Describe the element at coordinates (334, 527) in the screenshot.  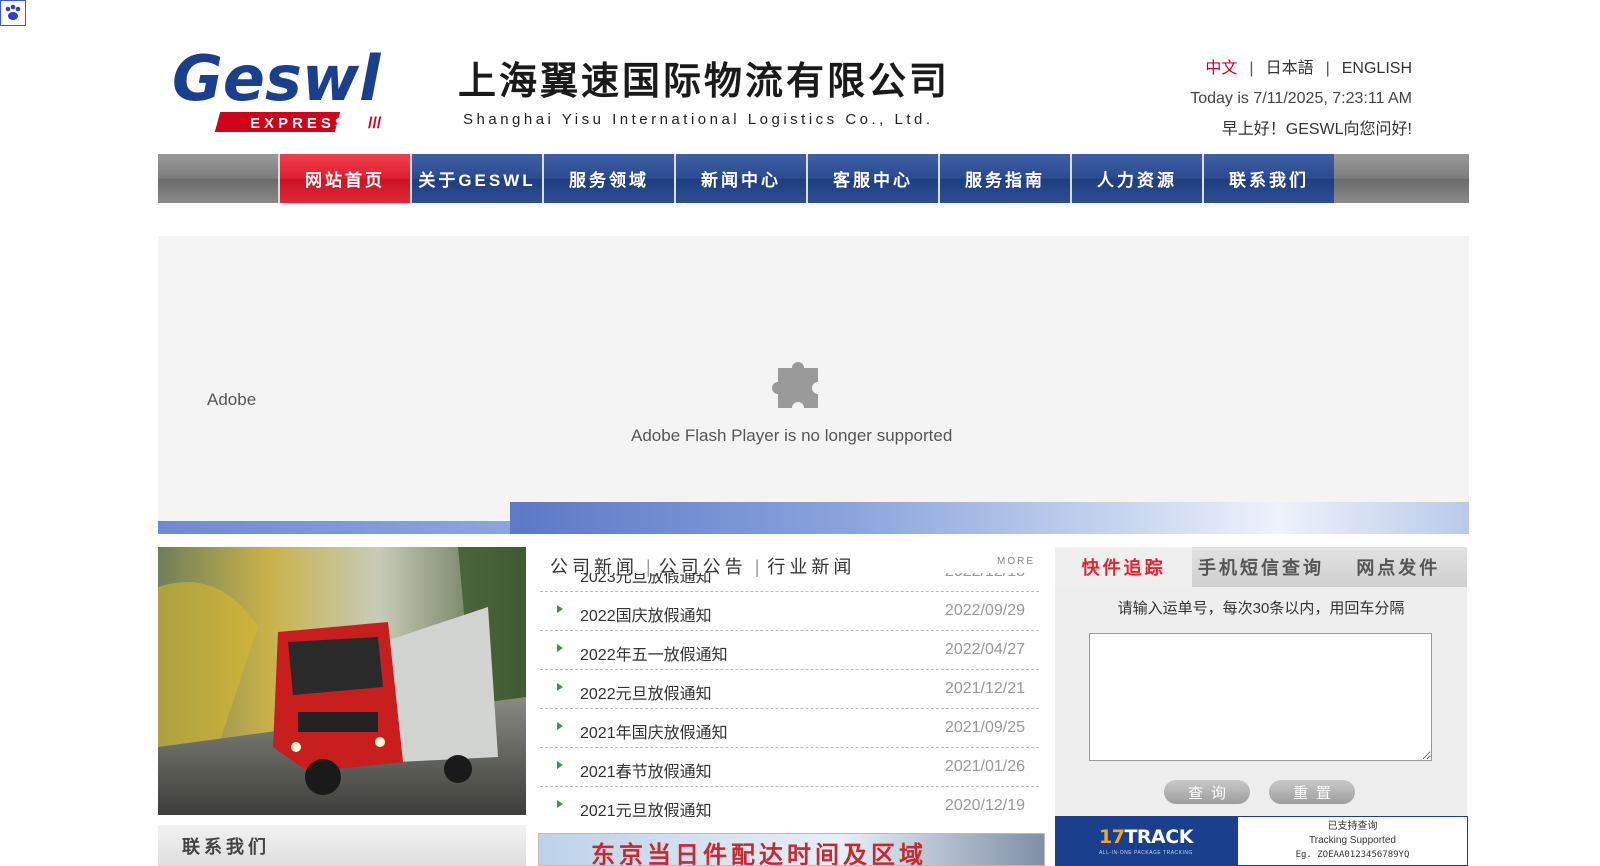
I see `sky-strip-left` at that location.